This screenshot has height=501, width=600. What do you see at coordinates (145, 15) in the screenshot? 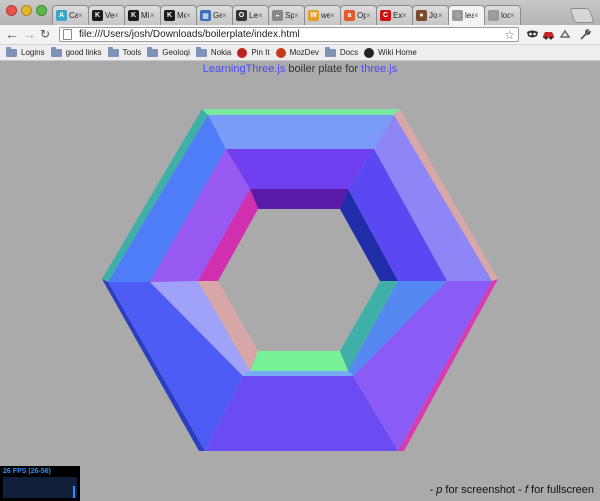
I see `tab-label: Mi` at bounding box center [145, 15].